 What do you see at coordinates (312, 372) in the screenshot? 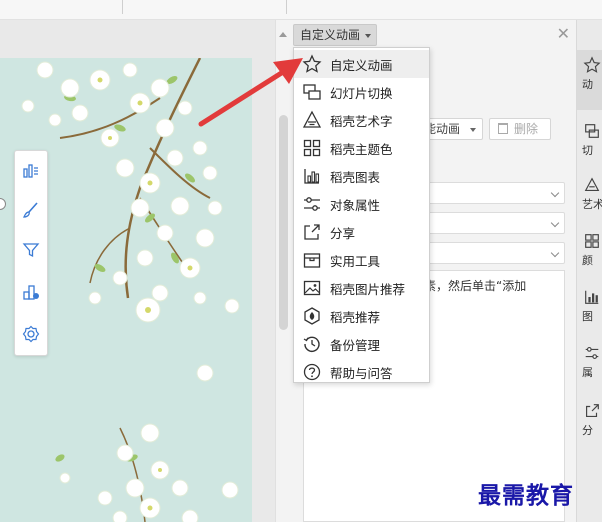
I see `help-icon` at bounding box center [312, 372].